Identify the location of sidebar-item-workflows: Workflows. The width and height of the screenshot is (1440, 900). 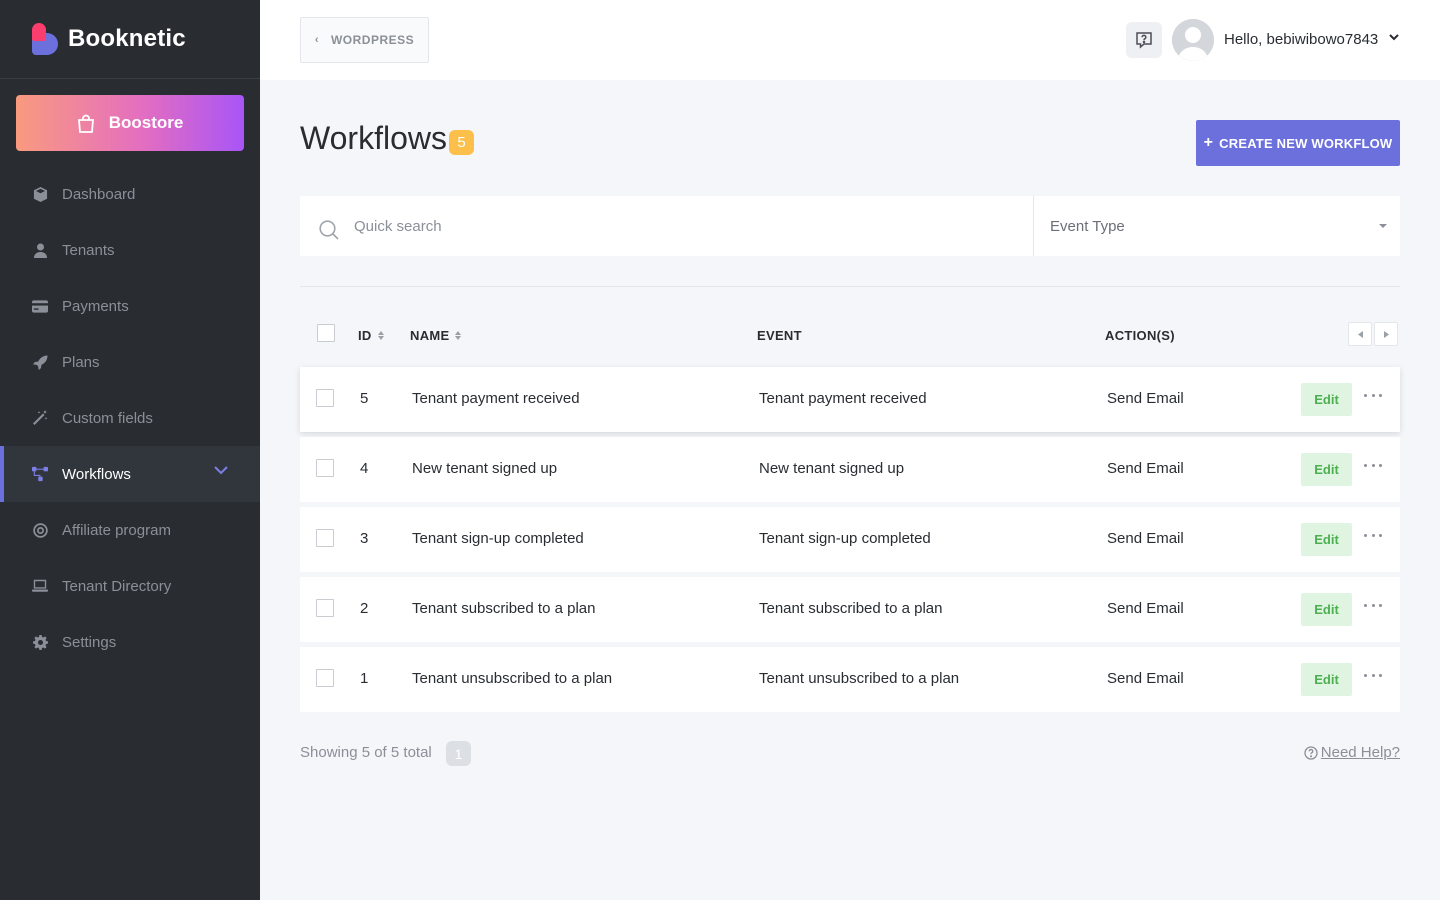
(130, 474).